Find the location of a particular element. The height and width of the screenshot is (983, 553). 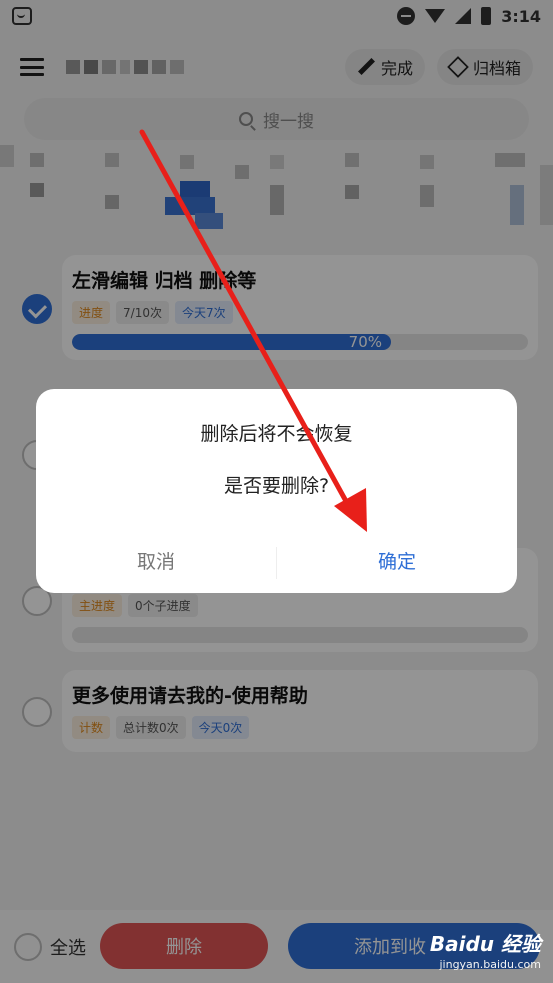

baidu-jingyan-watermark: Baidu 经验 jingyan.baidu.com is located at coordinates (485, 949).